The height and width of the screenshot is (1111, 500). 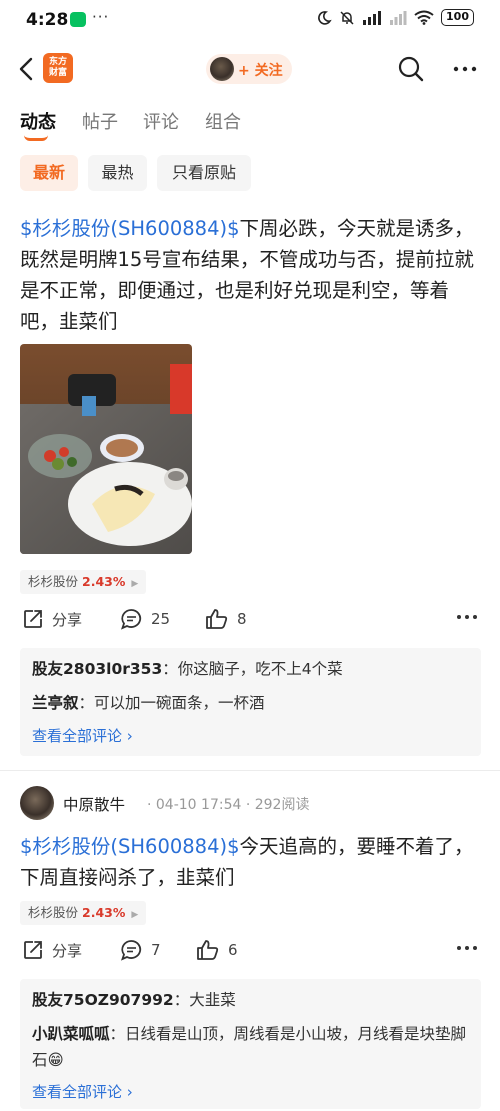 What do you see at coordinates (252, 1047) in the screenshot?
I see `comment-item: 小趴菜呱呱：日线看是山顶，周线看是小山坡，月线看是块垫脚石😁` at bounding box center [252, 1047].